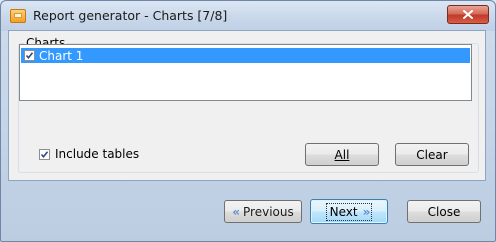 The width and height of the screenshot is (496, 242). I want to click on close-button-label: Close, so click(444, 211).